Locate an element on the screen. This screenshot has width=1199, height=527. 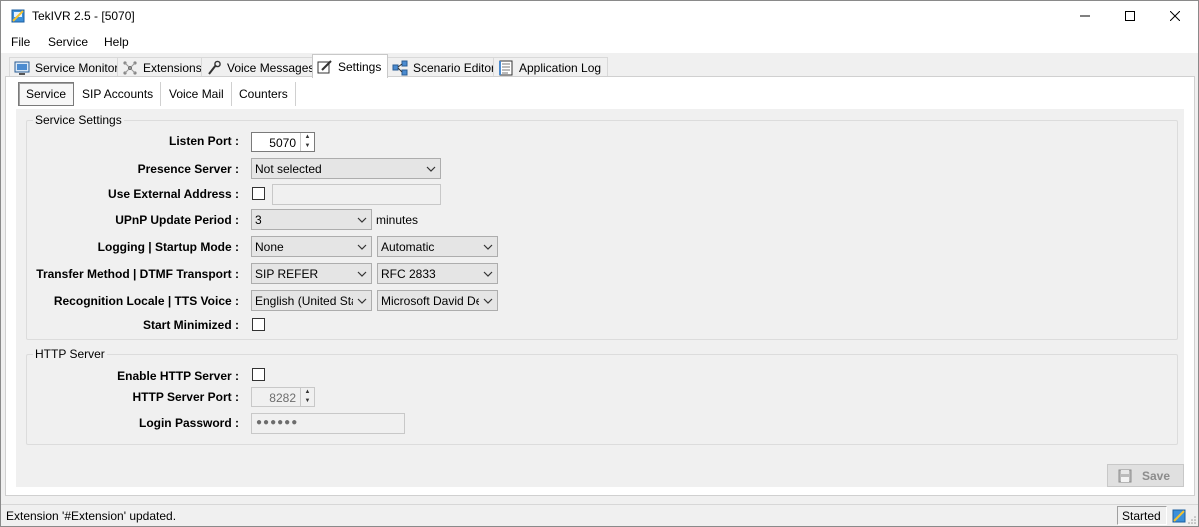
maximize-button is located at coordinates (1130, 16).